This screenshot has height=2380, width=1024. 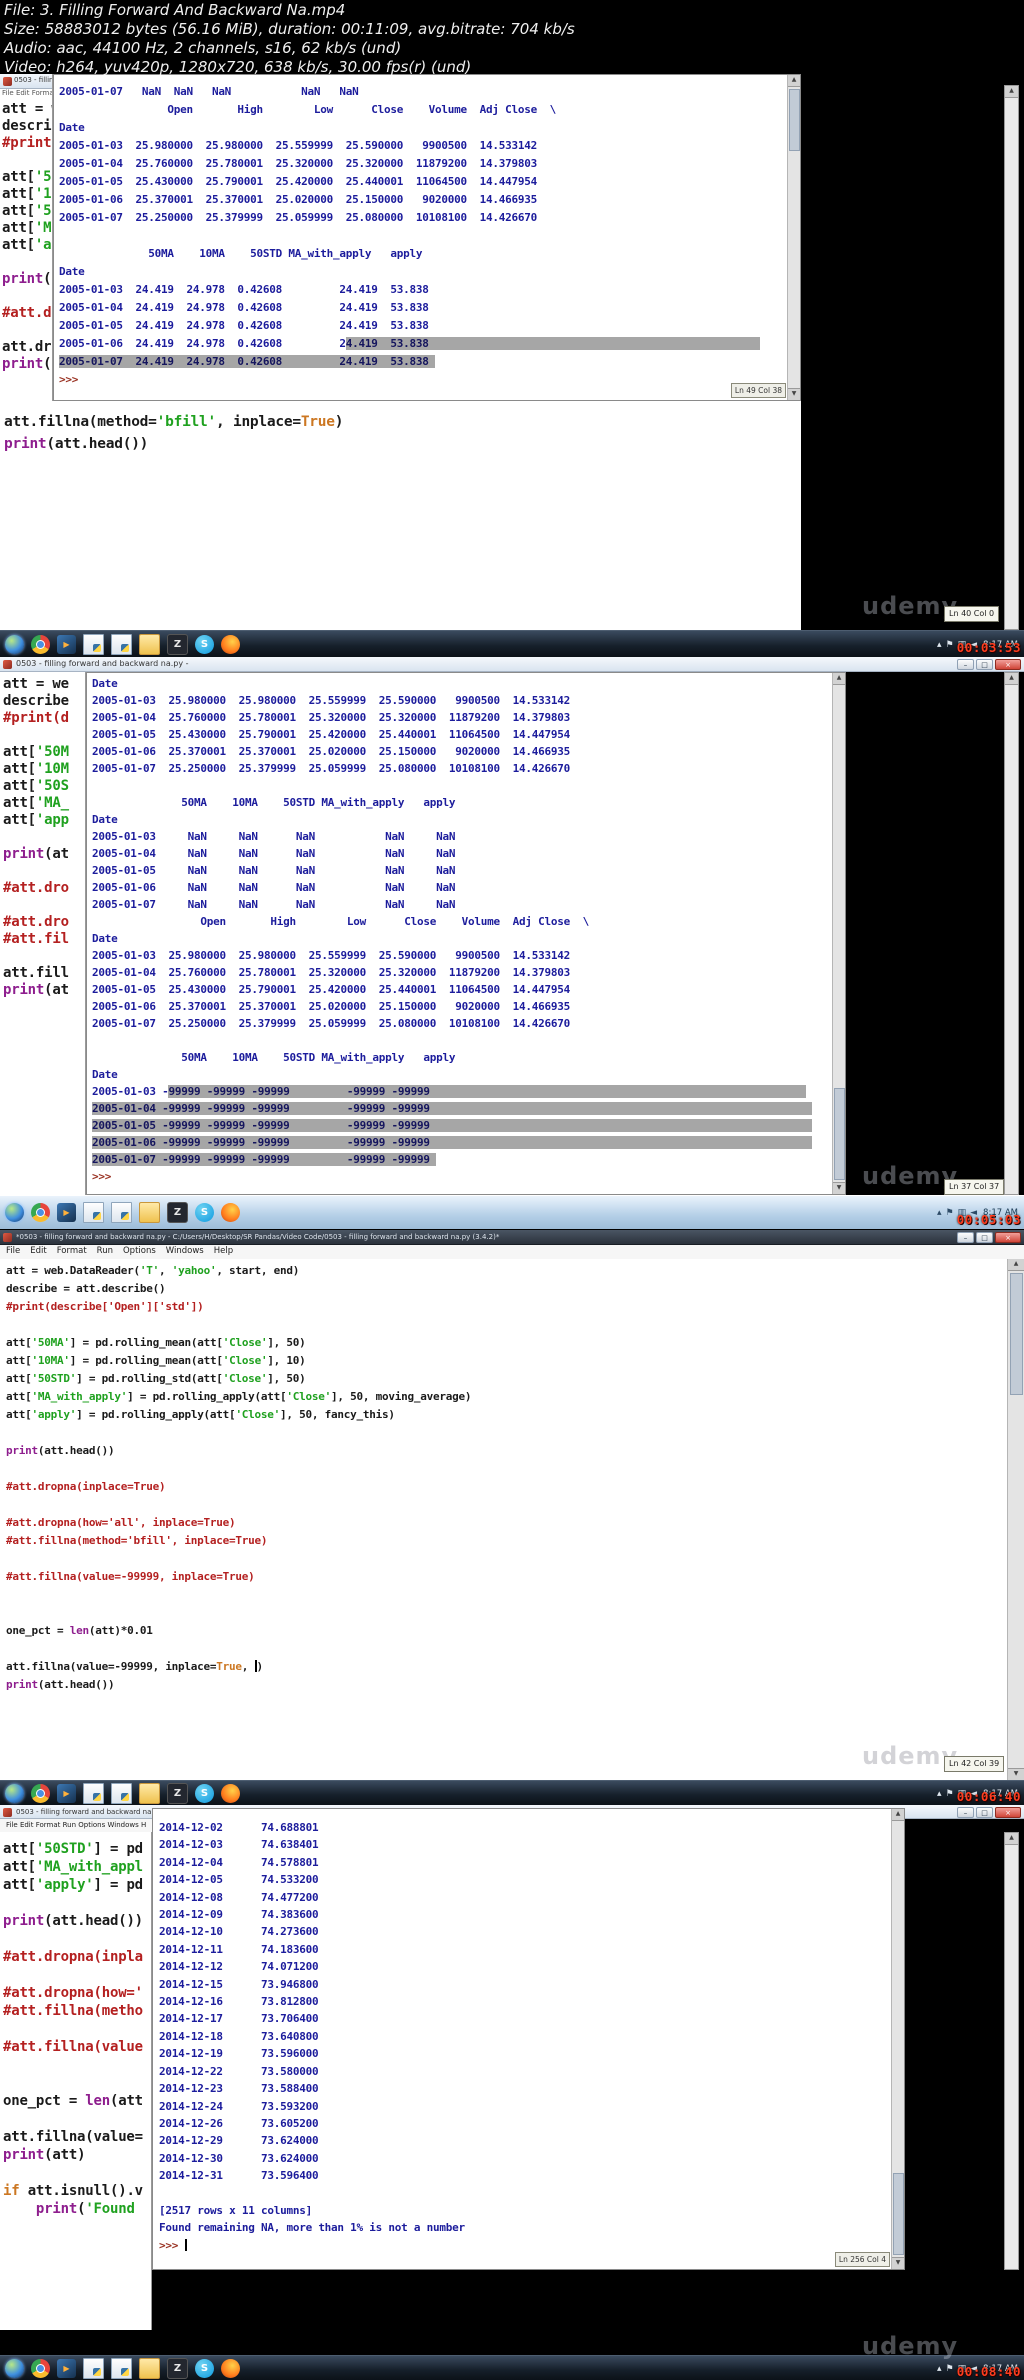 I want to click on menu-format: Format, so click(x=72, y=1251).